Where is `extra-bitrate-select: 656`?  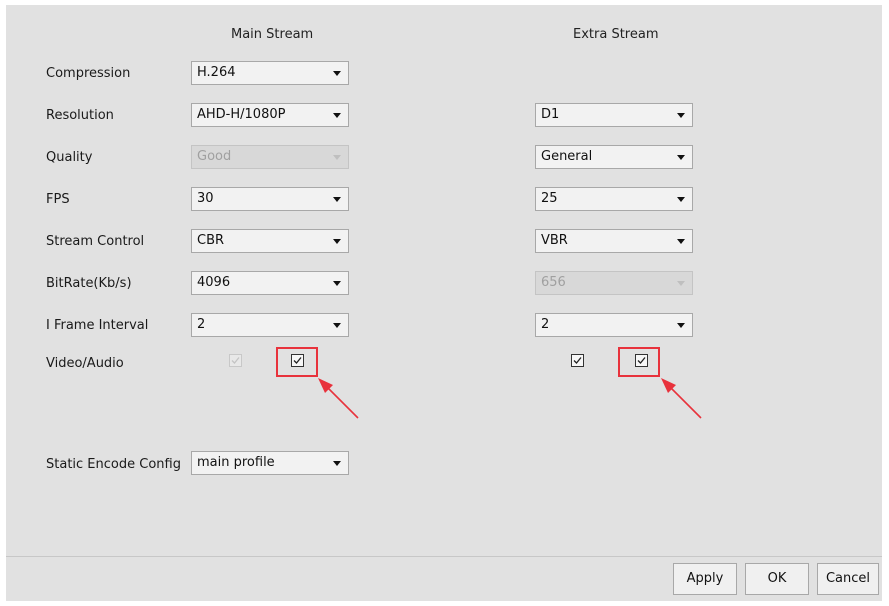
extra-bitrate-select: 656 is located at coordinates (614, 283).